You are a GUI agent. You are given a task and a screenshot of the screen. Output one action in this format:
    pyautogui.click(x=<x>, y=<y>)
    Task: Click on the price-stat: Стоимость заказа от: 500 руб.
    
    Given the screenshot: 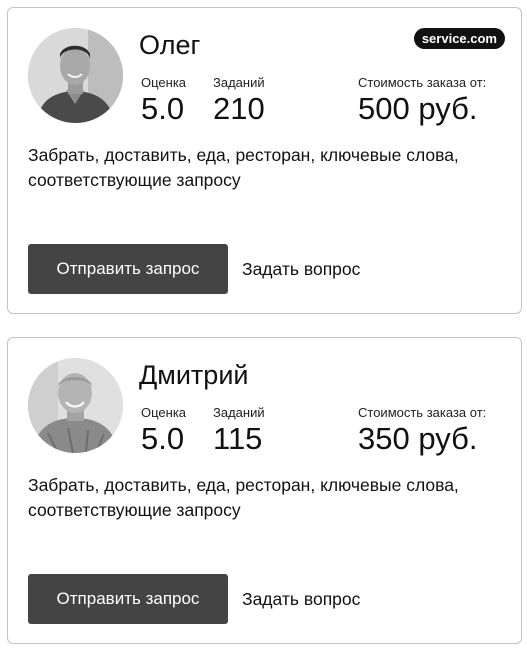 What is the action you would take?
    pyautogui.click(x=422, y=100)
    